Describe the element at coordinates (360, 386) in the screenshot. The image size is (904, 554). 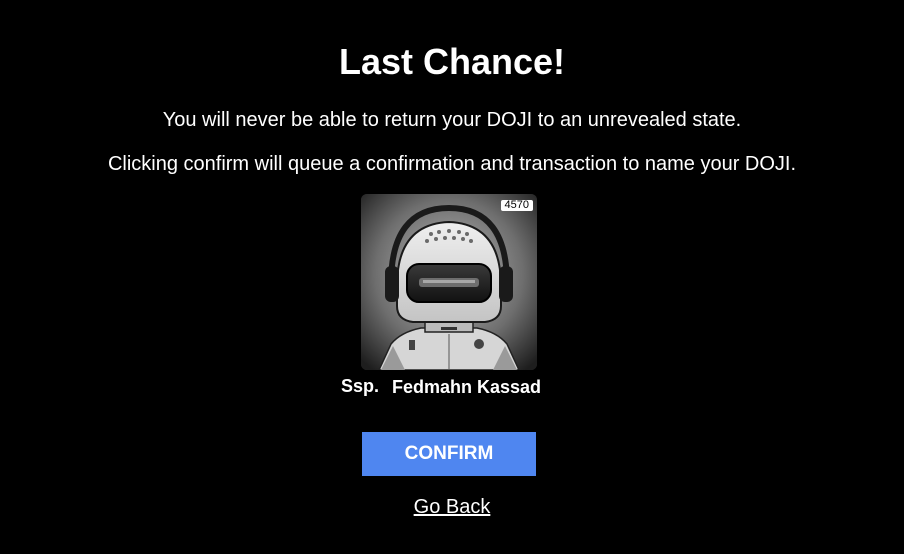
I see `name-prefix: Ssp.` at that location.